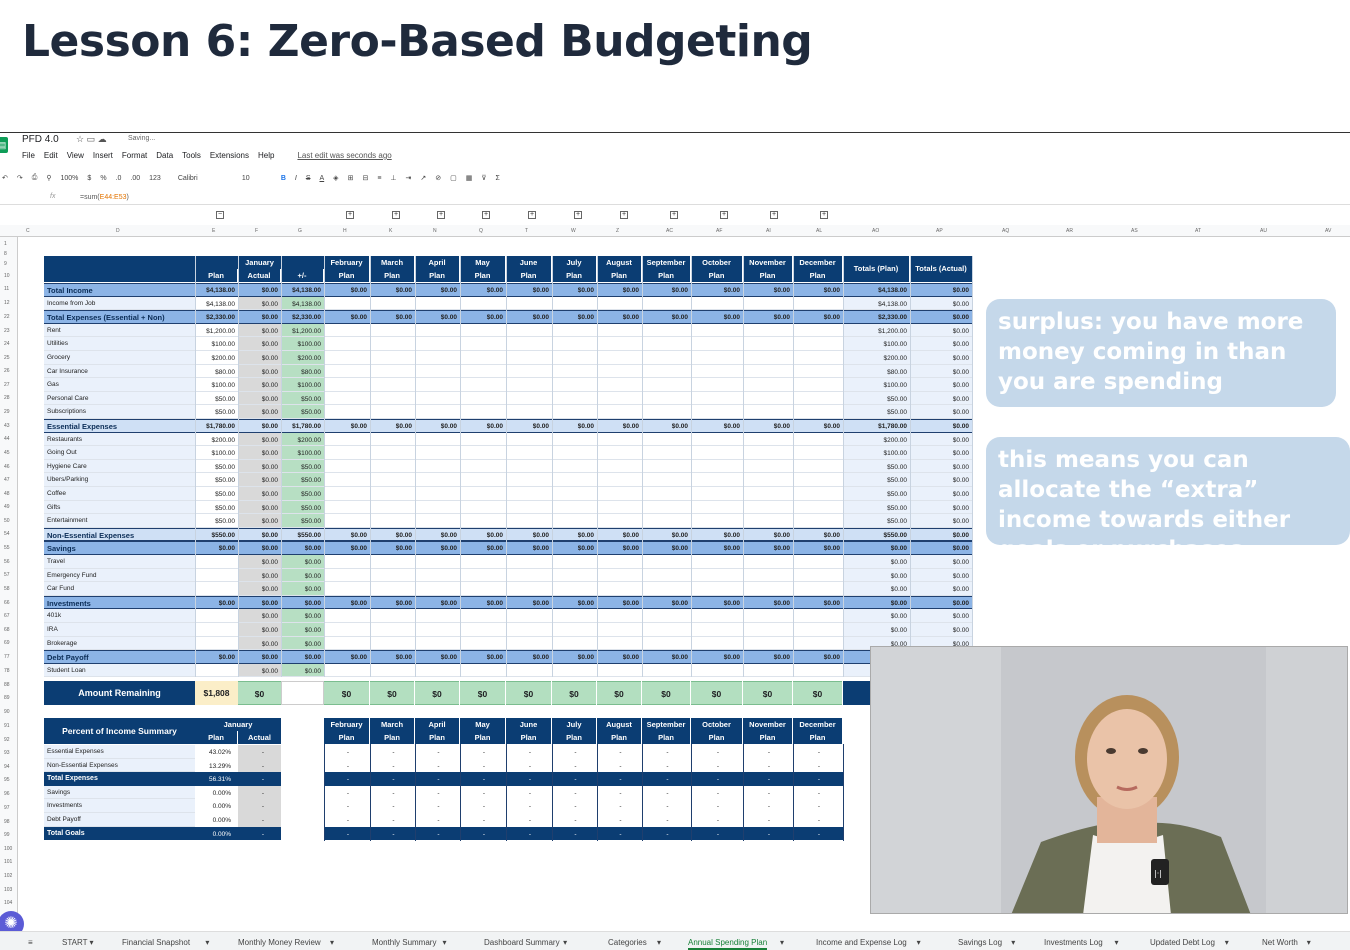 This screenshot has height=950, width=1350. What do you see at coordinates (300, 231) in the screenshot?
I see `column-header: G` at bounding box center [300, 231].